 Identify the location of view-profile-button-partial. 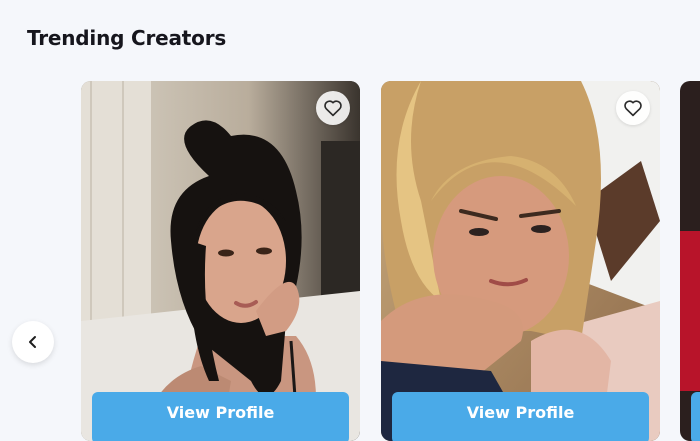
(695, 416).